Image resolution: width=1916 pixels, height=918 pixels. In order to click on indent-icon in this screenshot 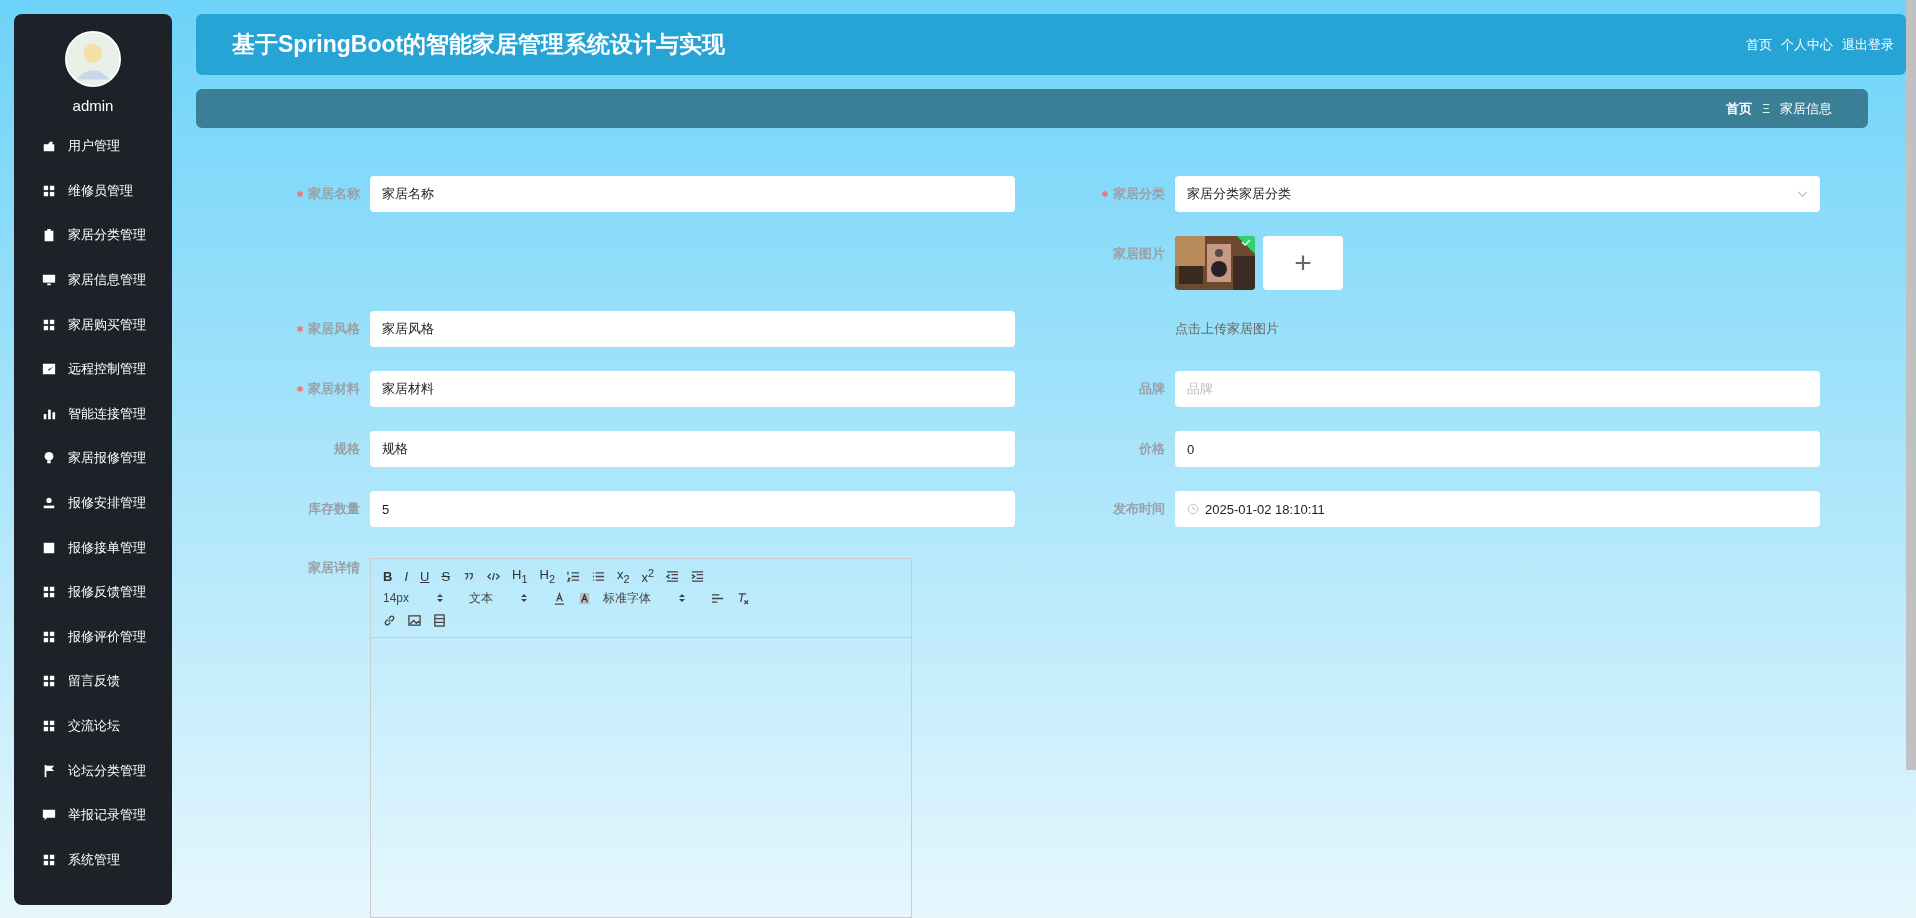, I will do `click(697, 576)`.